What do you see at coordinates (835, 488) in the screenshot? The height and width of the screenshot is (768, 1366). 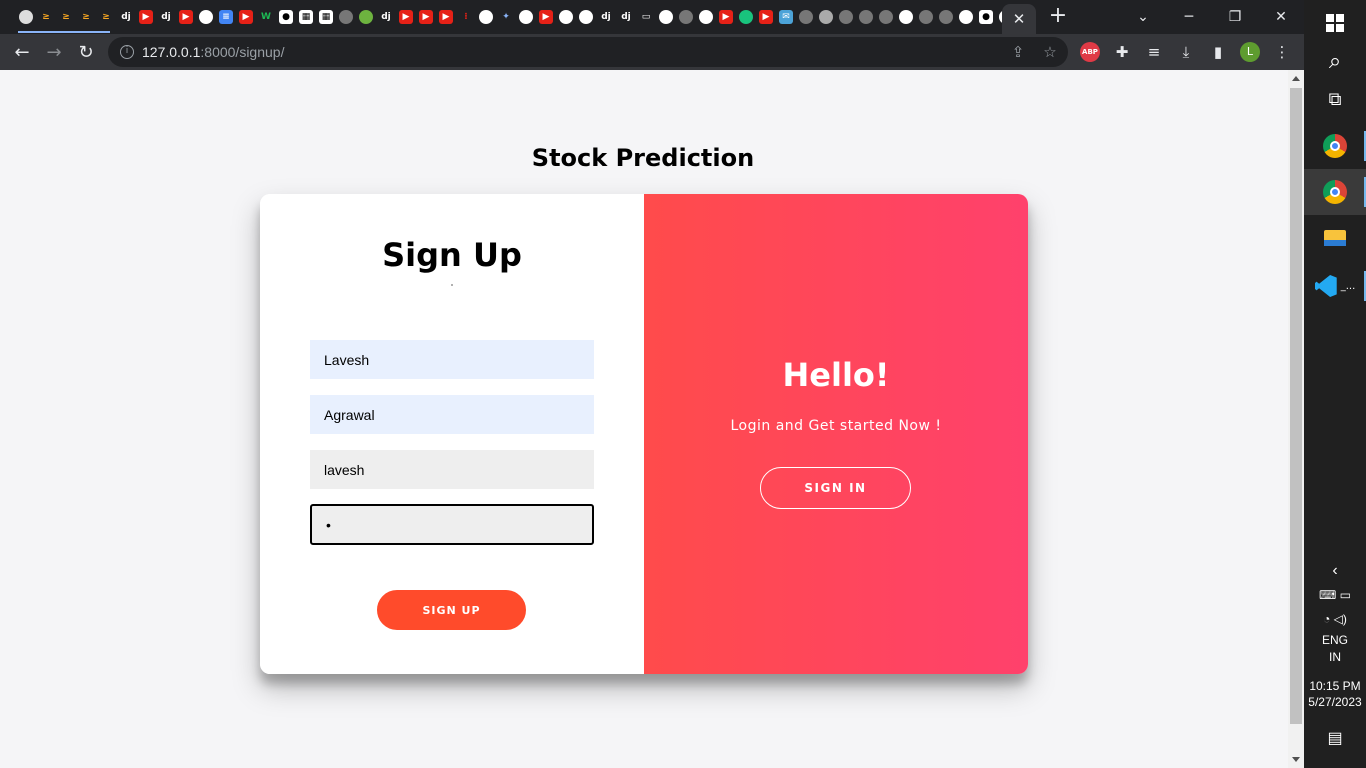 I see `signin-button: SIGN IN` at bounding box center [835, 488].